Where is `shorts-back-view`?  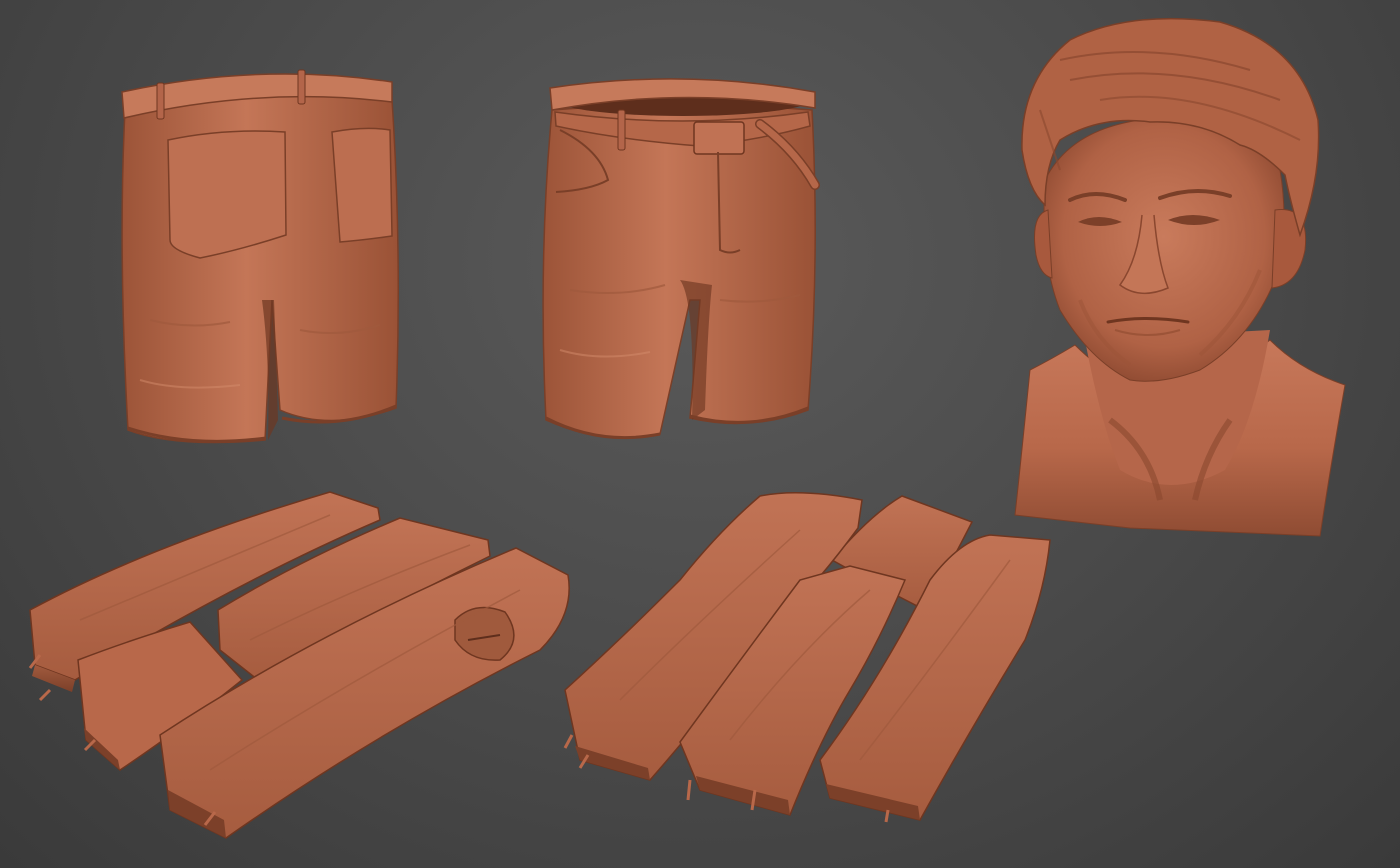
shorts-back-view is located at coordinates (260, 256).